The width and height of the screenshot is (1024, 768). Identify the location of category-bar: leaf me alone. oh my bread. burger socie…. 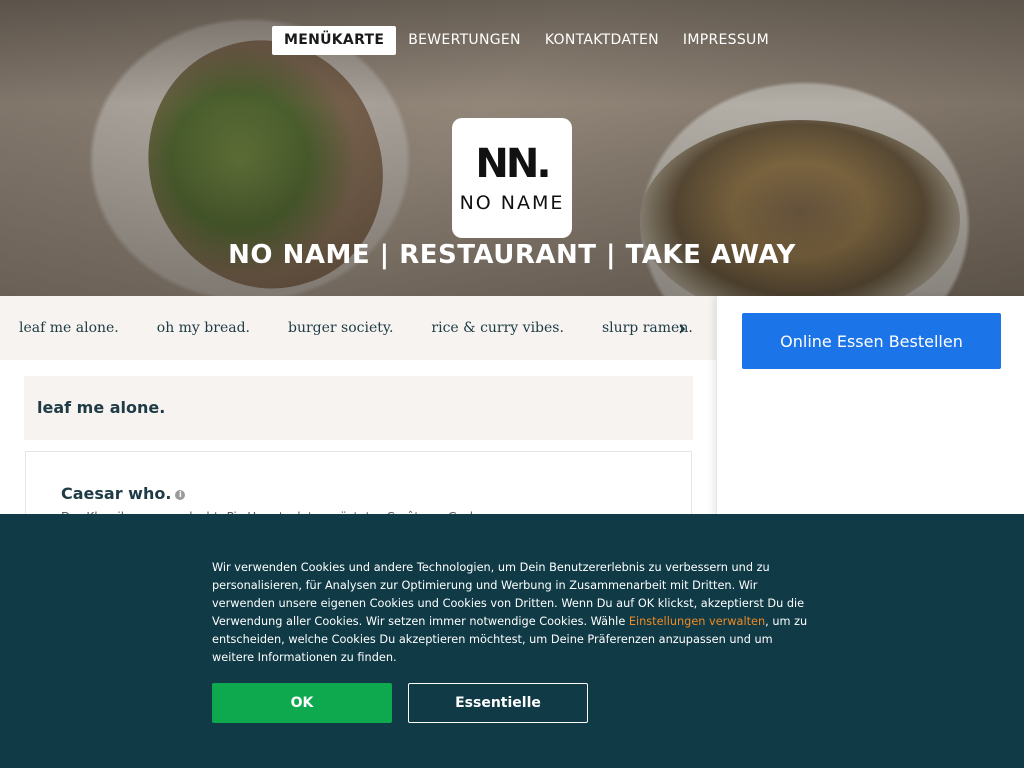
(358, 328).